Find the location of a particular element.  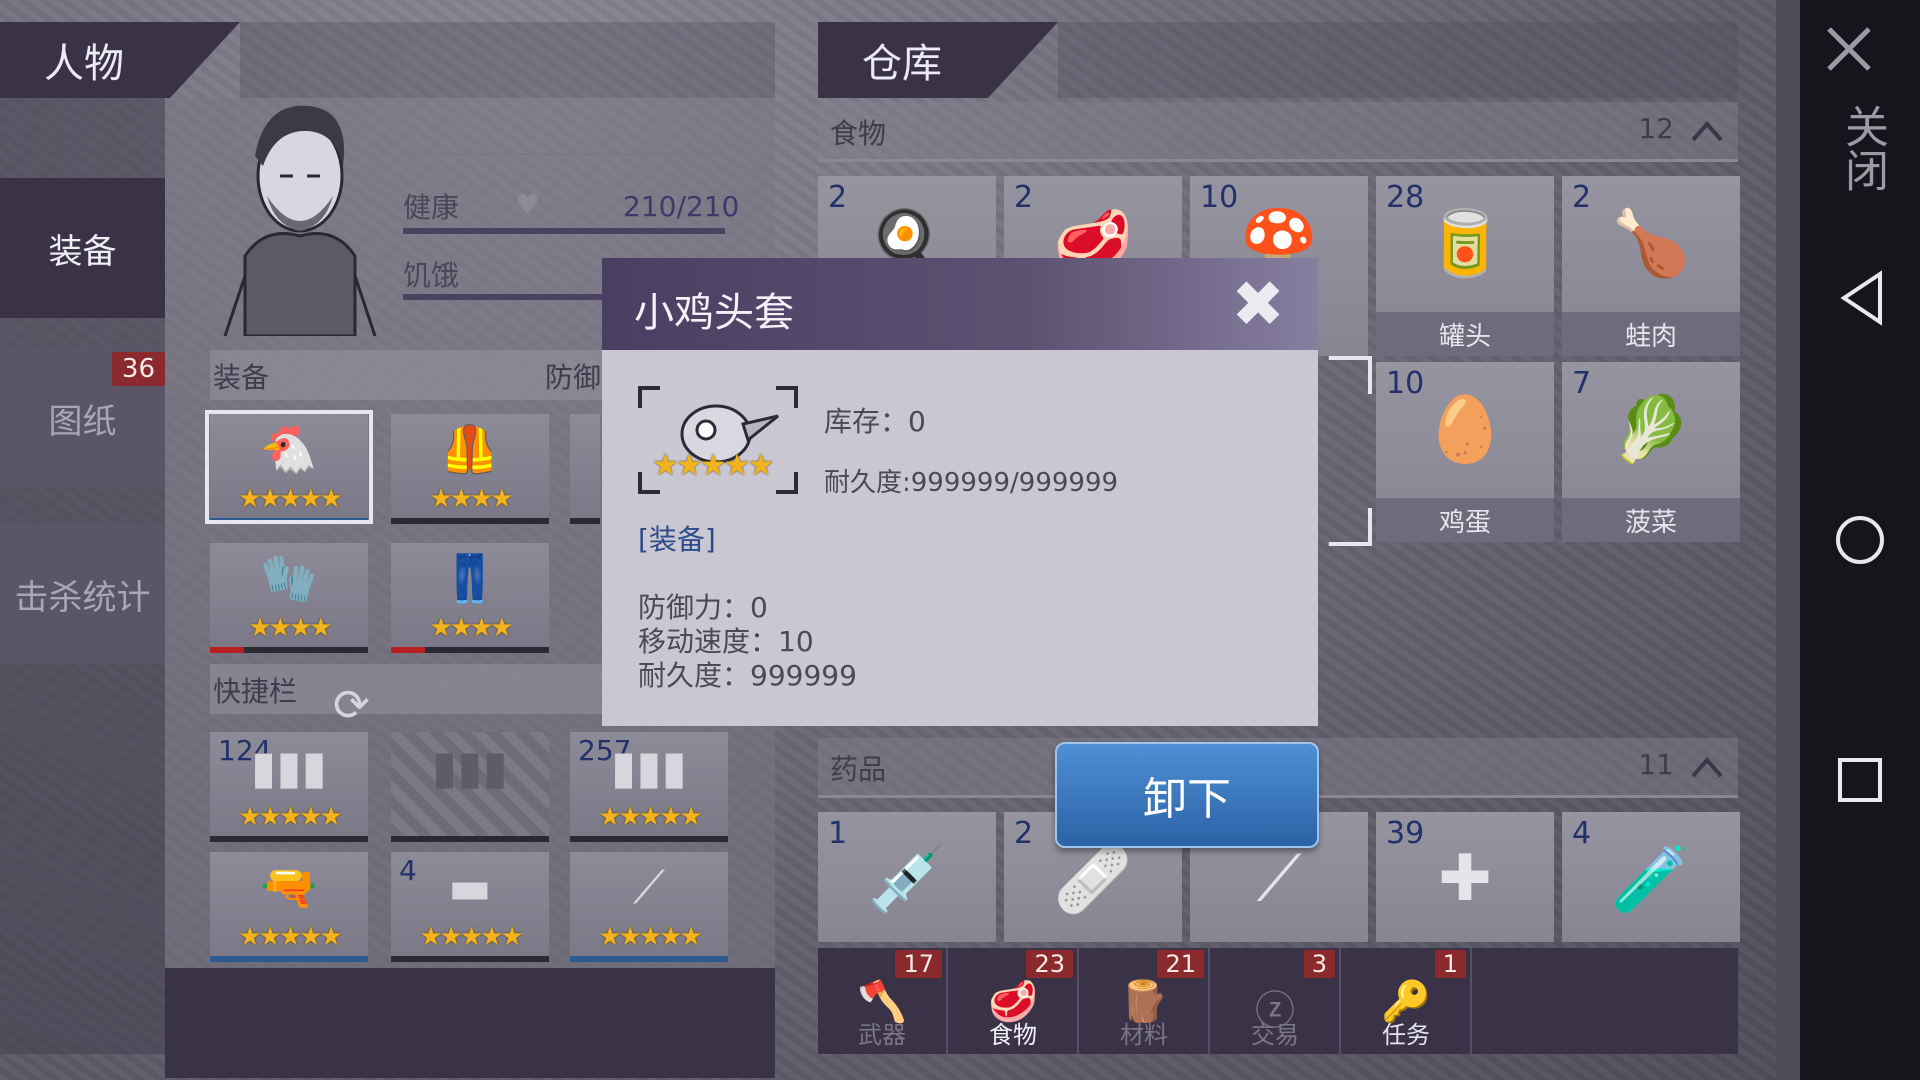

android-nav-bar: 关闭 is located at coordinates (1860, 540).